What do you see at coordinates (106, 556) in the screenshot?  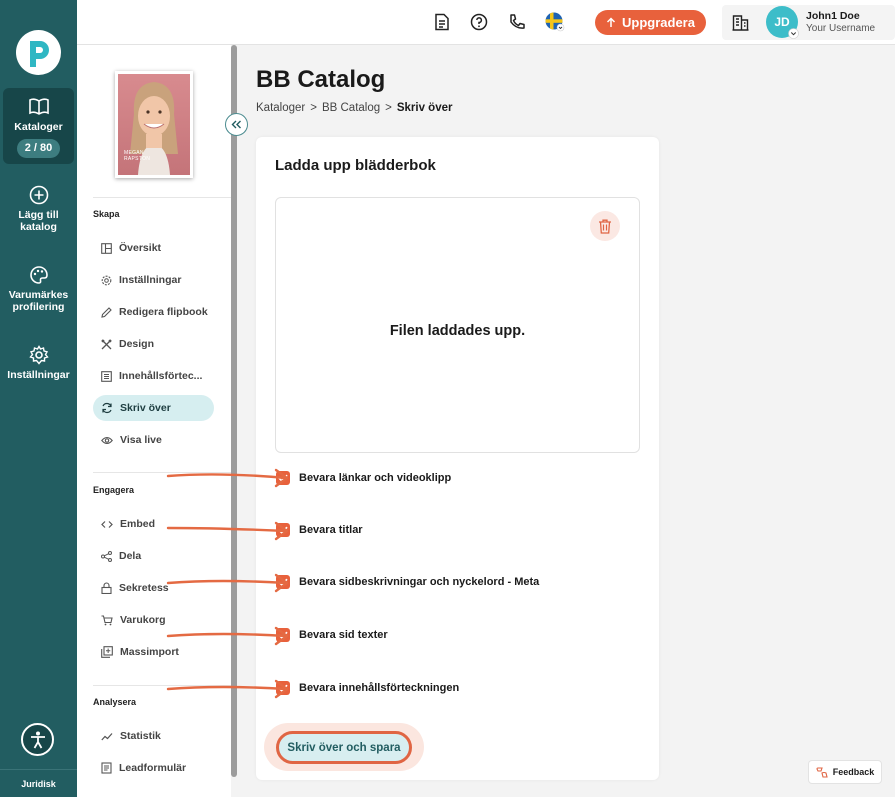 I see `share-icon` at bounding box center [106, 556].